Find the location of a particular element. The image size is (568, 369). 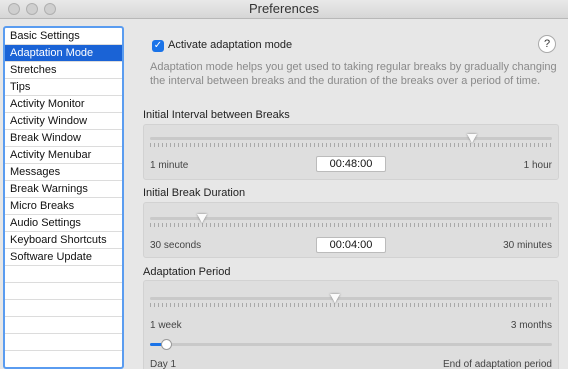

window-title: Preferences is located at coordinates (284, 8).